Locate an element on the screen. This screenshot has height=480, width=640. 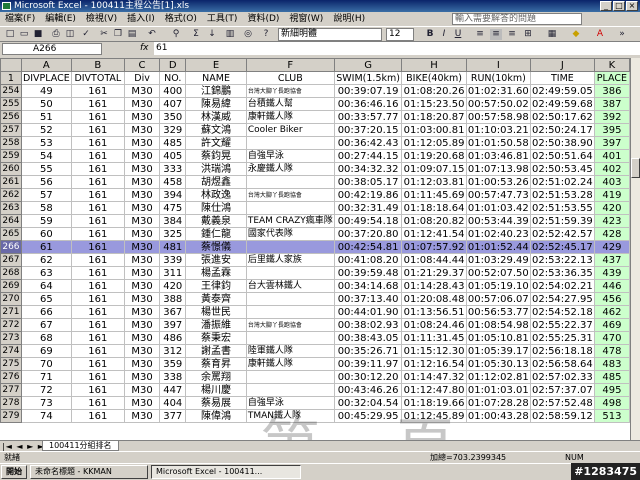
cell-run: 00:57:50.02 is located at coordinates (498, 104).